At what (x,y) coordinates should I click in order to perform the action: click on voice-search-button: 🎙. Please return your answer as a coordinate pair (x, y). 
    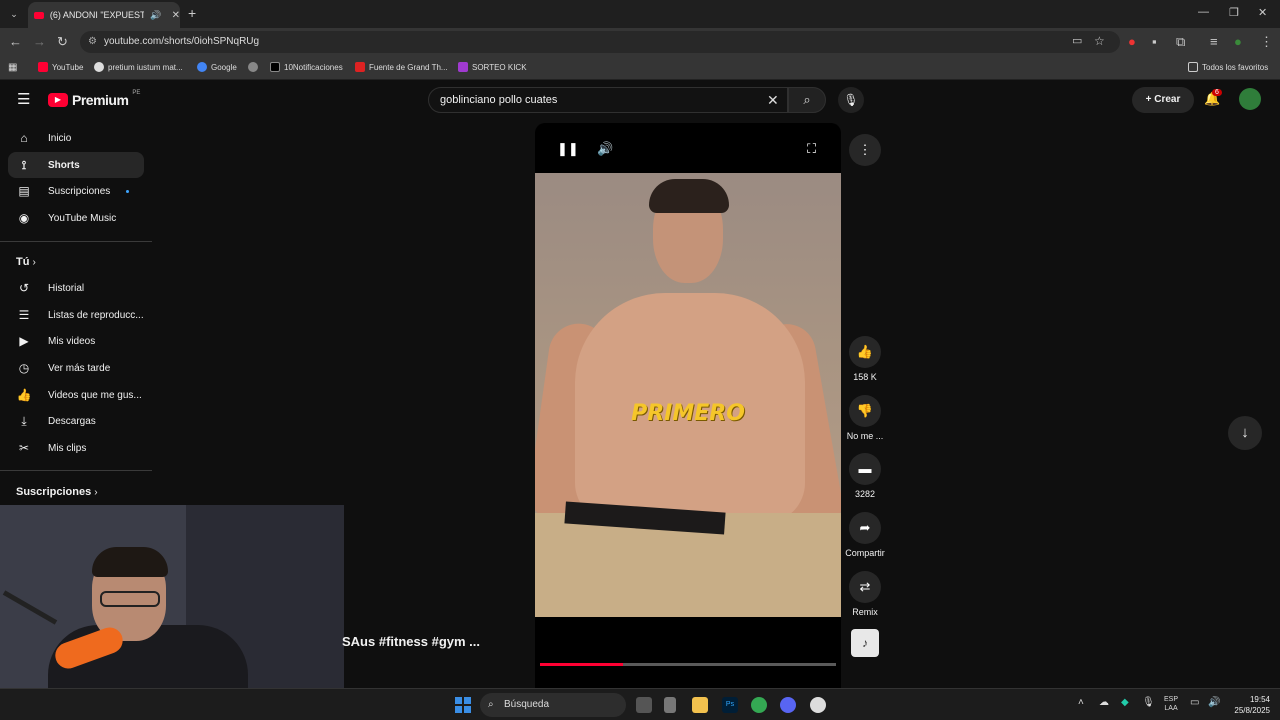
    Looking at the image, I should click on (851, 100).